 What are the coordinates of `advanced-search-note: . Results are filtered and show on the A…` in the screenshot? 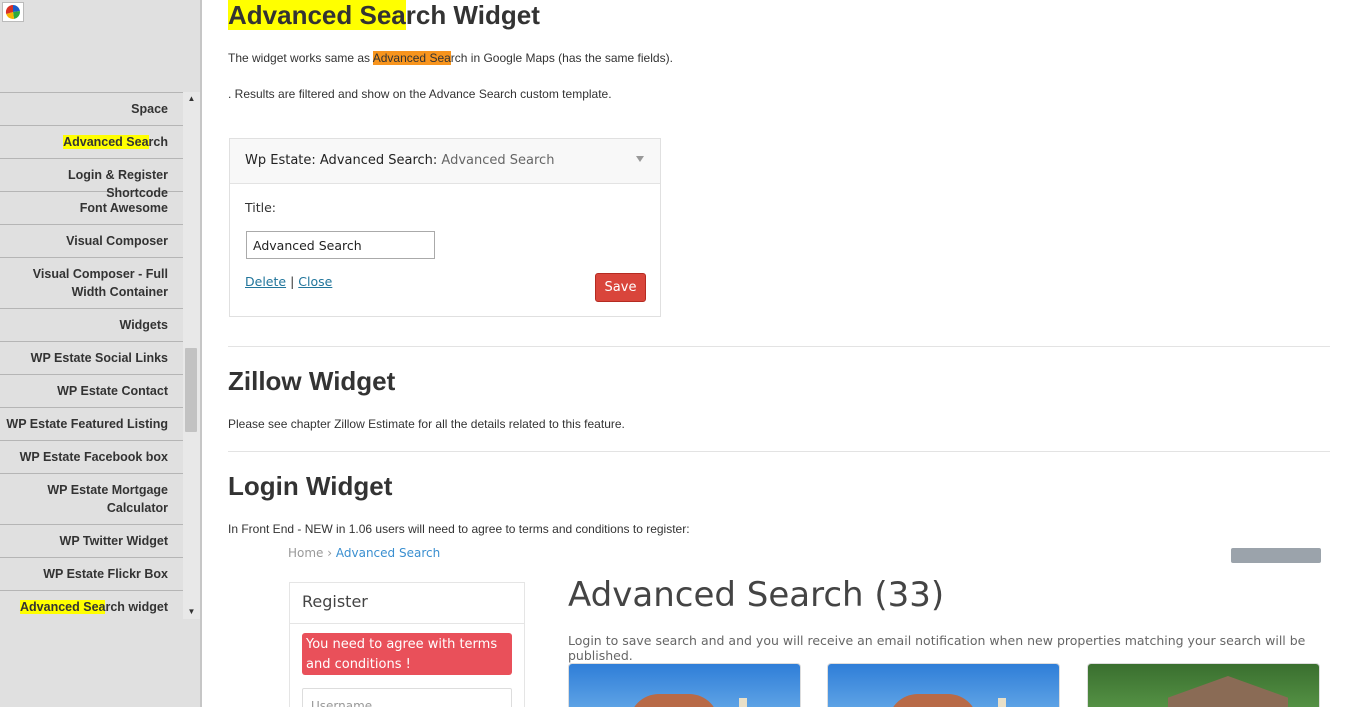 It's located at (420, 94).